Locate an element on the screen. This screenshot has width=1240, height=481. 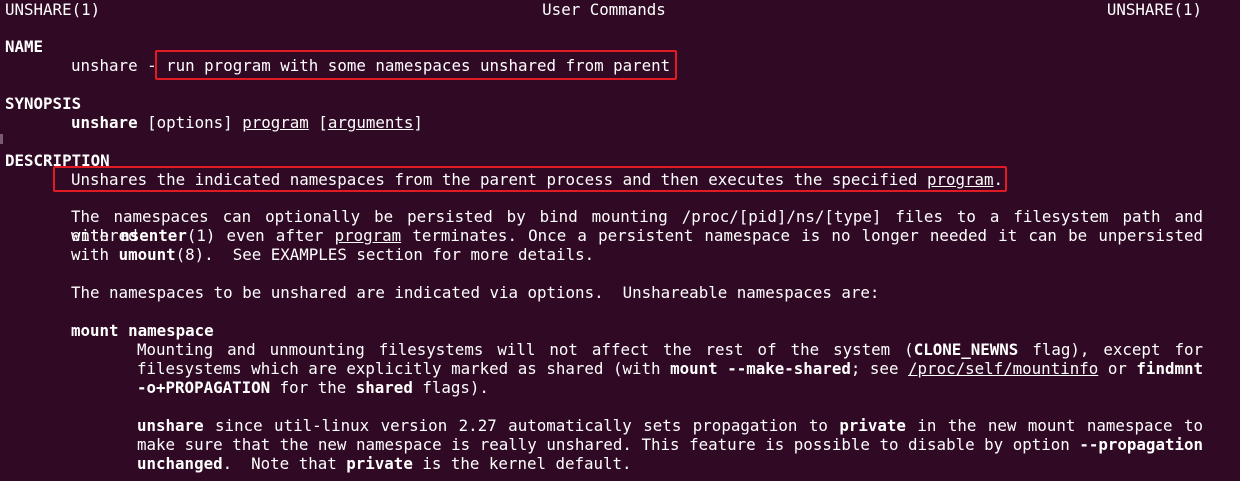
synopsis-line: unshare [options] program [arguments] is located at coordinates (247, 122).